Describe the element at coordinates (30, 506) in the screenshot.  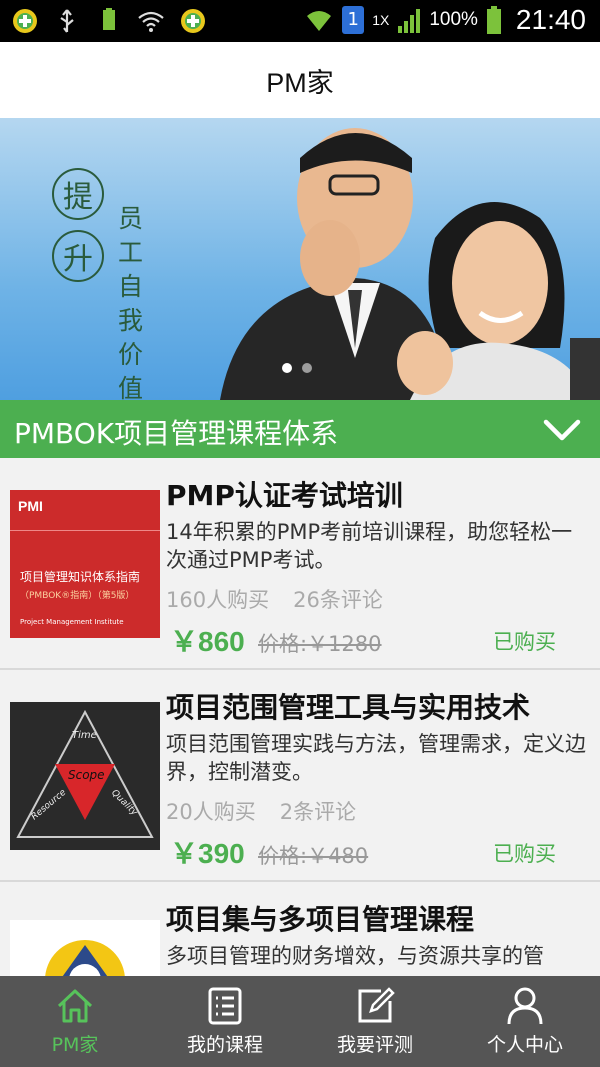
I see `pmi-logo: PMI` at that location.